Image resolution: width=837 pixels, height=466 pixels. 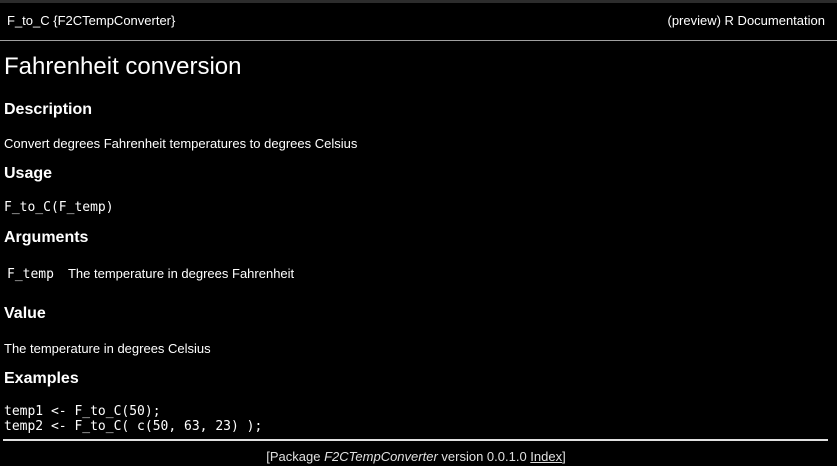 What do you see at coordinates (746, 20) in the screenshot?
I see `documentation-label: (preview) R Documentation` at bounding box center [746, 20].